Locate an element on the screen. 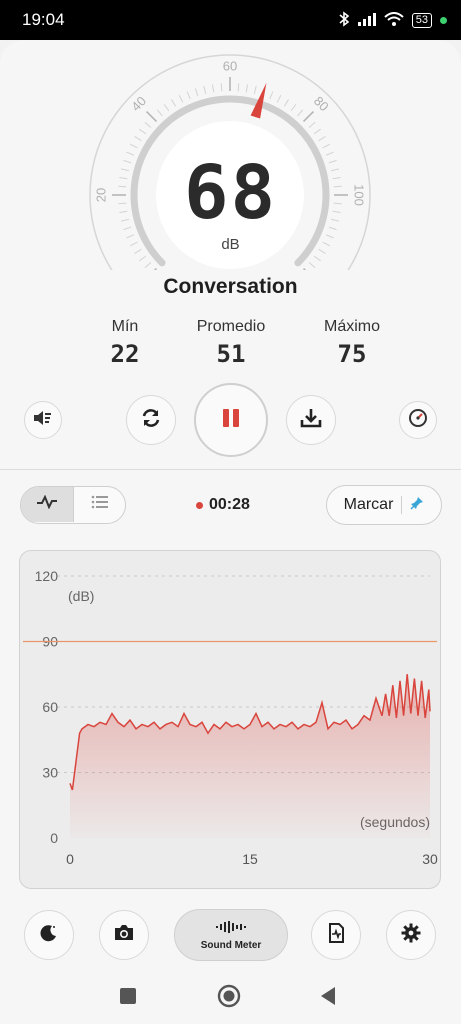 This screenshot has width=461, height=1024. privacy-dot is located at coordinates (443, 20).